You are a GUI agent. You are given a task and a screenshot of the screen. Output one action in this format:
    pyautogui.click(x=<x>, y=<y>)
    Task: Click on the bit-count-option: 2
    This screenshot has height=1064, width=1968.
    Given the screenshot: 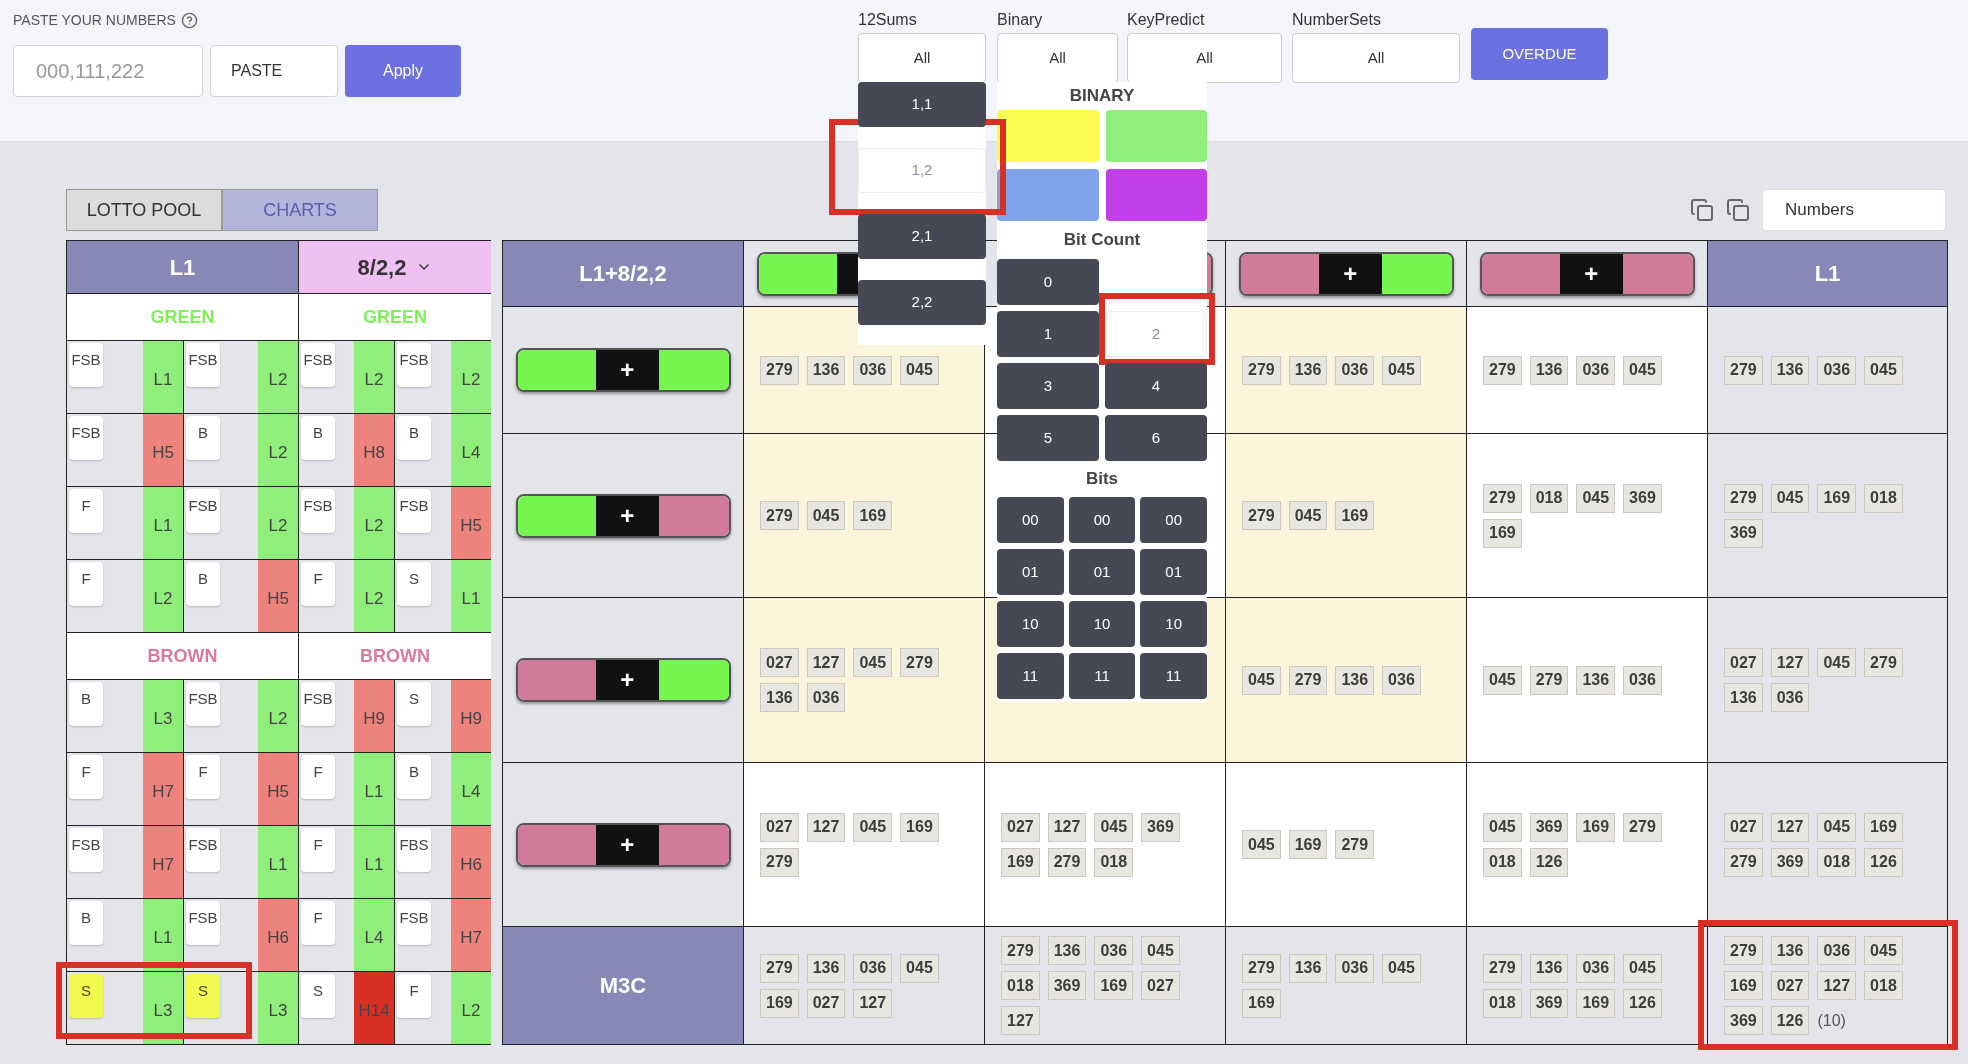 What is the action you would take?
    pyautogui.click(x=1156, y=334)
    